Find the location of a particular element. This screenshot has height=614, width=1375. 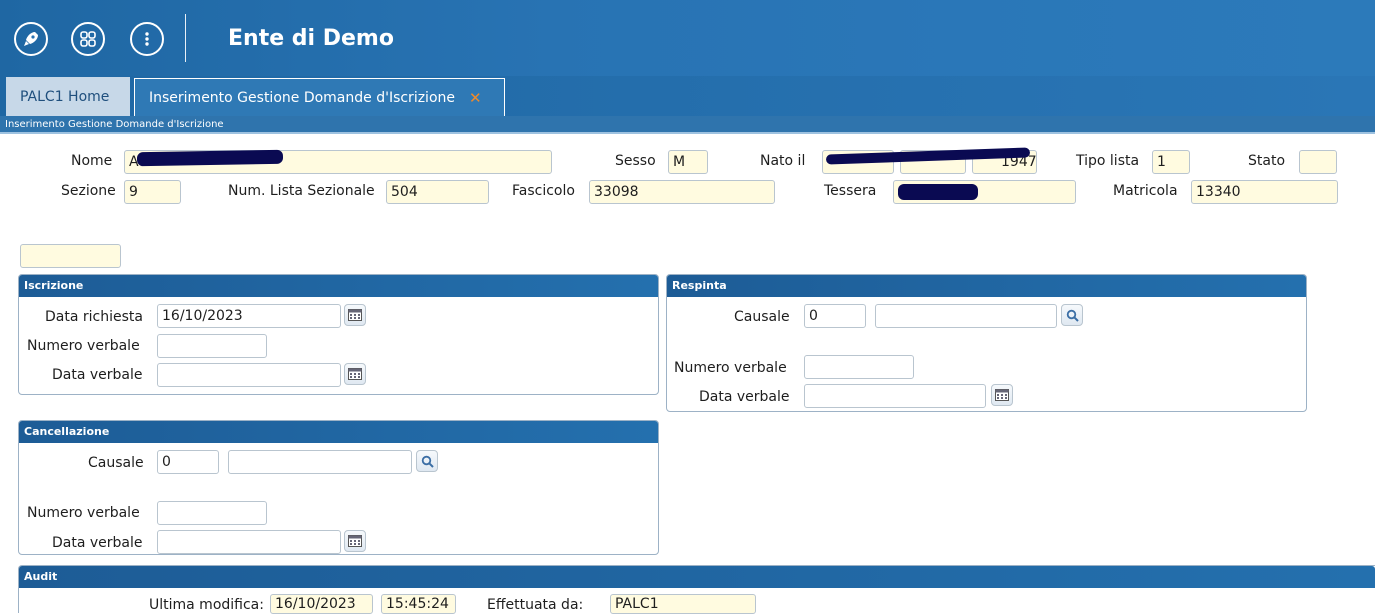

iscrizione-data-verbale-label: Data verbale is located at coordinates (97, 375).